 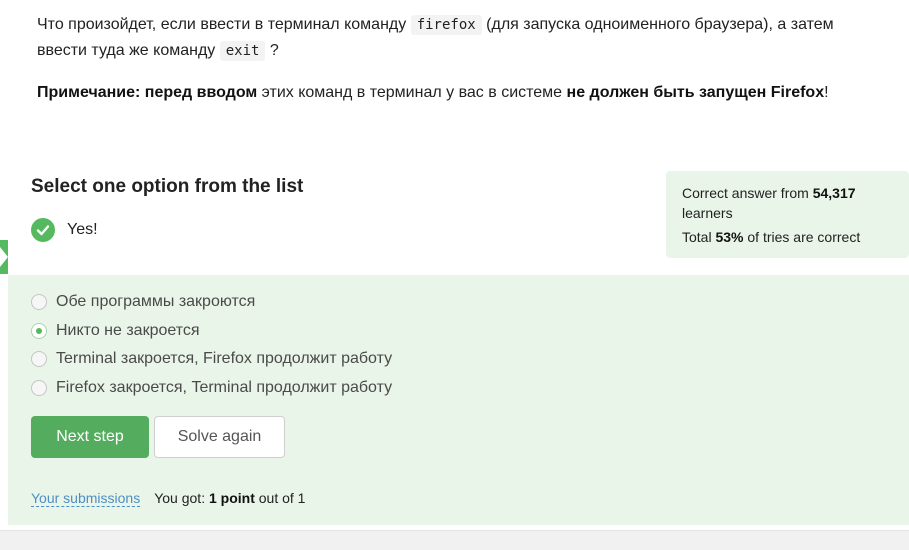 What do you see at coordinates (82, 229) in the screenshot?
I see `result-text: Yes!` at bounding box center [82, 229].